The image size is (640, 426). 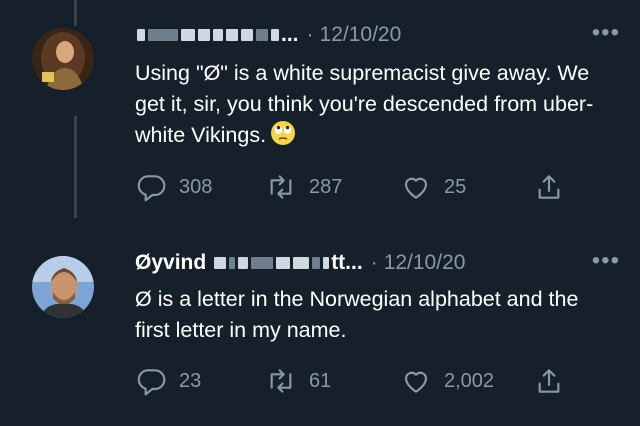 I want to click on tweet-actions: 23 61 2,002, so click(x=365, y=381).